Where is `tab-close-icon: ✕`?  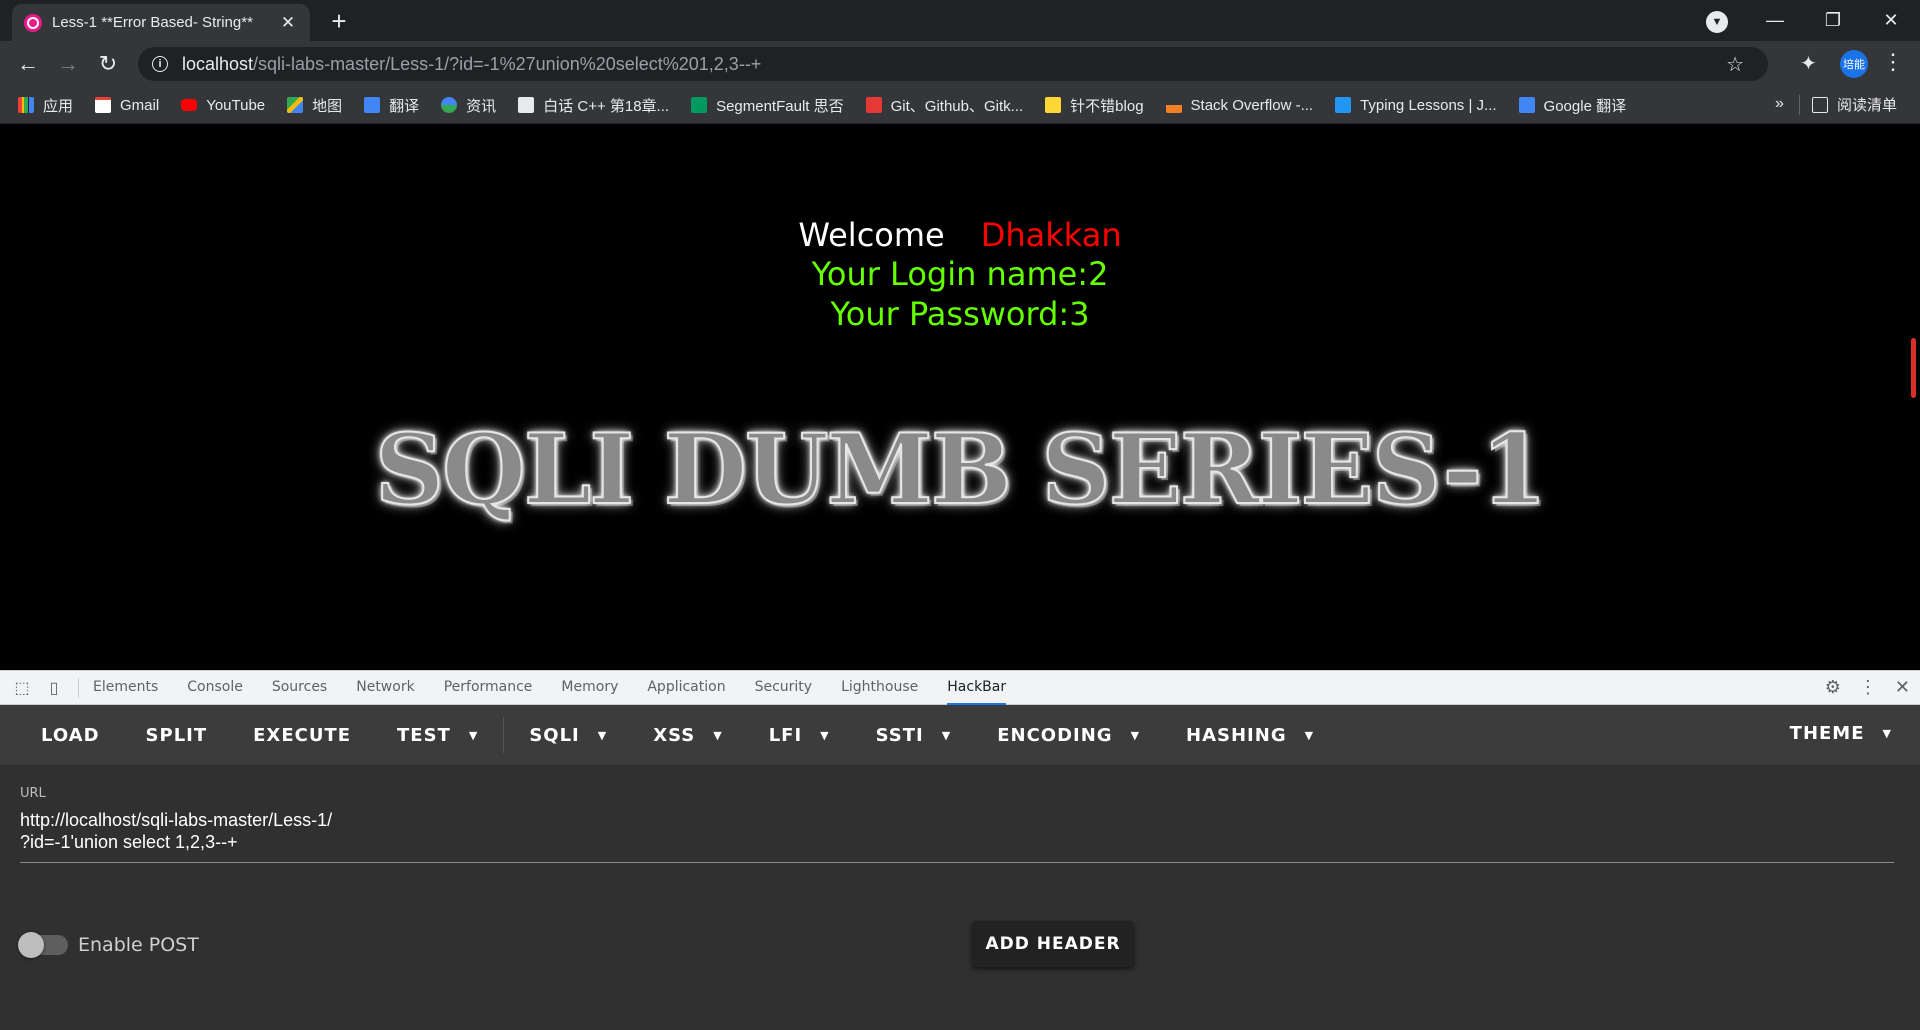 tab-close-icon: ✕ is located at coordinates (288, 23).